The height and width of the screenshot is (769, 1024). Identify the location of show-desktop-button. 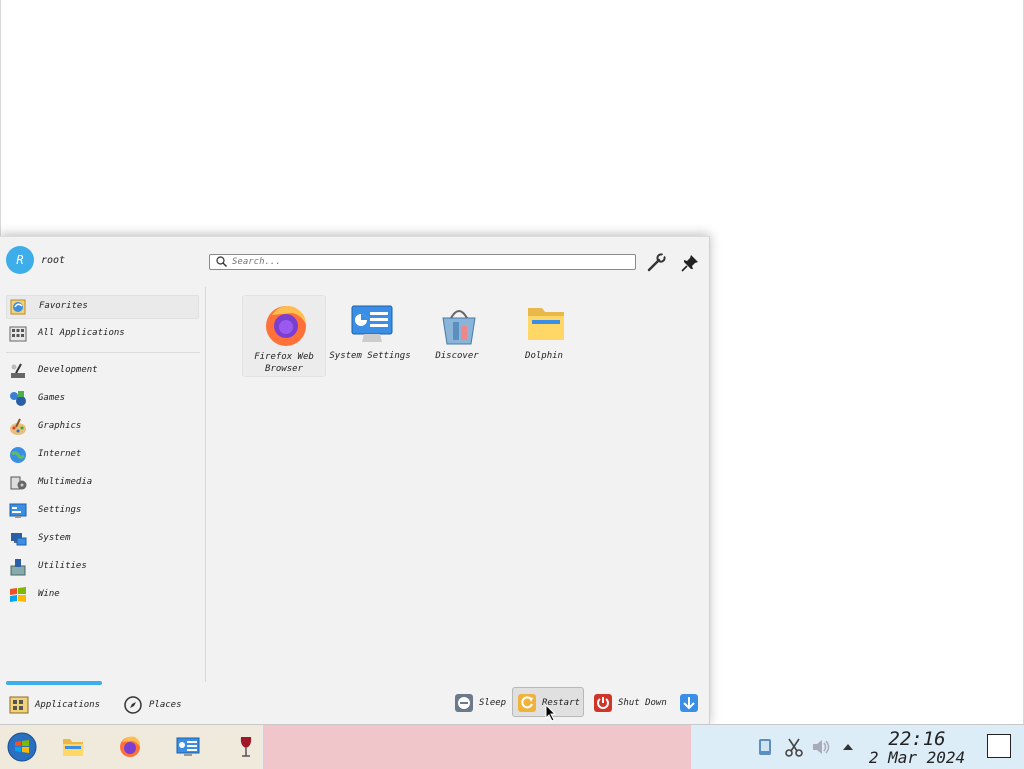
(999, 746).